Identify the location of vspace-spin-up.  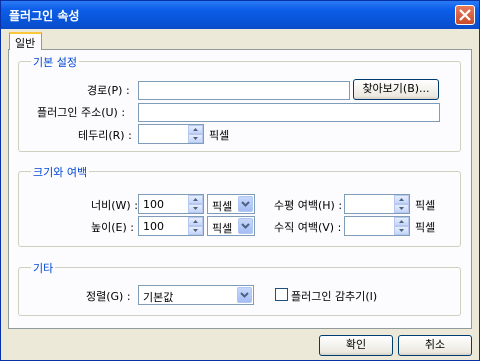
(401, 221).